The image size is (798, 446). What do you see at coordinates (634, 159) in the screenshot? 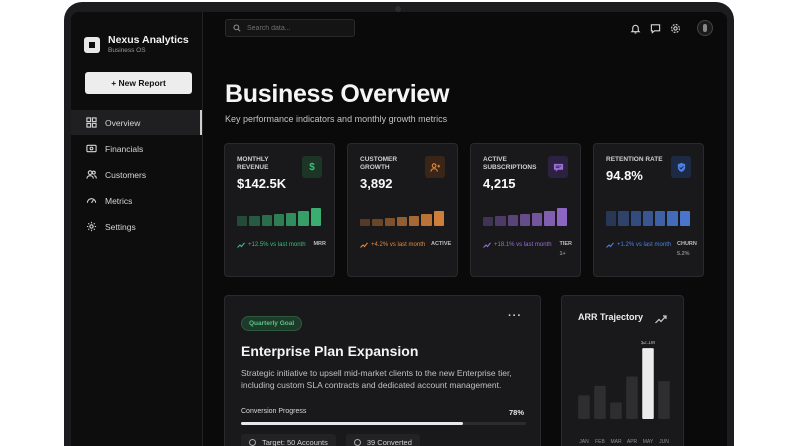
I see `card-label: Retention Rate` at bounding box center [634, 159].